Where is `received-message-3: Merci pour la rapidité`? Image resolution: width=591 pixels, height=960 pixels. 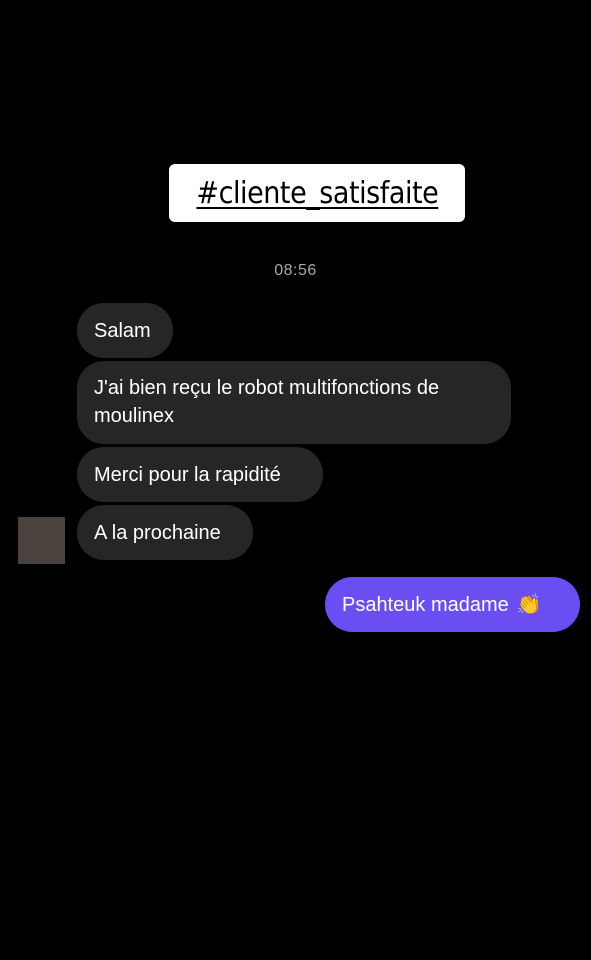
received-message-3: Merci pour la rapidité is located at coordinates (200, 474).